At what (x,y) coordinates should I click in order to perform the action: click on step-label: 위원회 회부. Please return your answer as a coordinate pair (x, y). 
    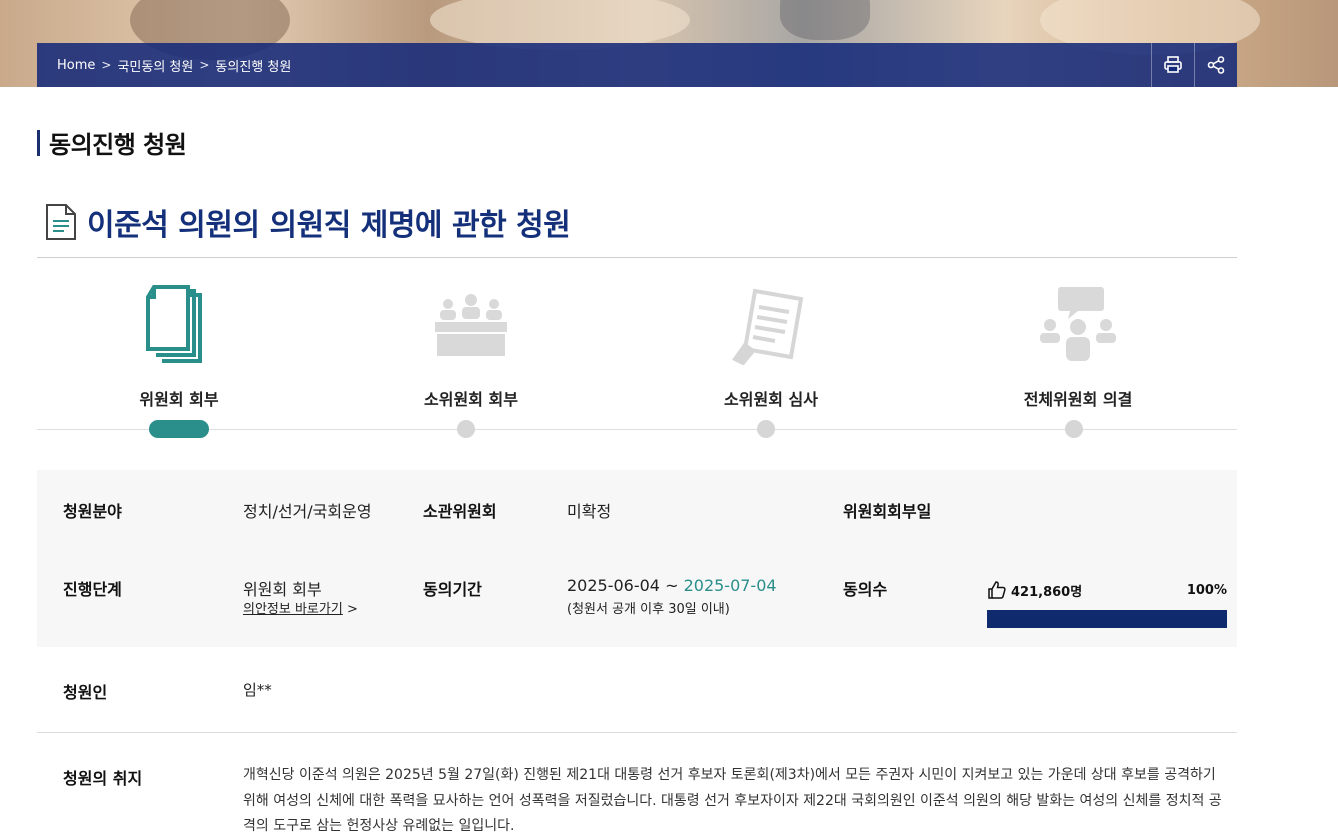
    Looking at the image, I should click on (179, 399).